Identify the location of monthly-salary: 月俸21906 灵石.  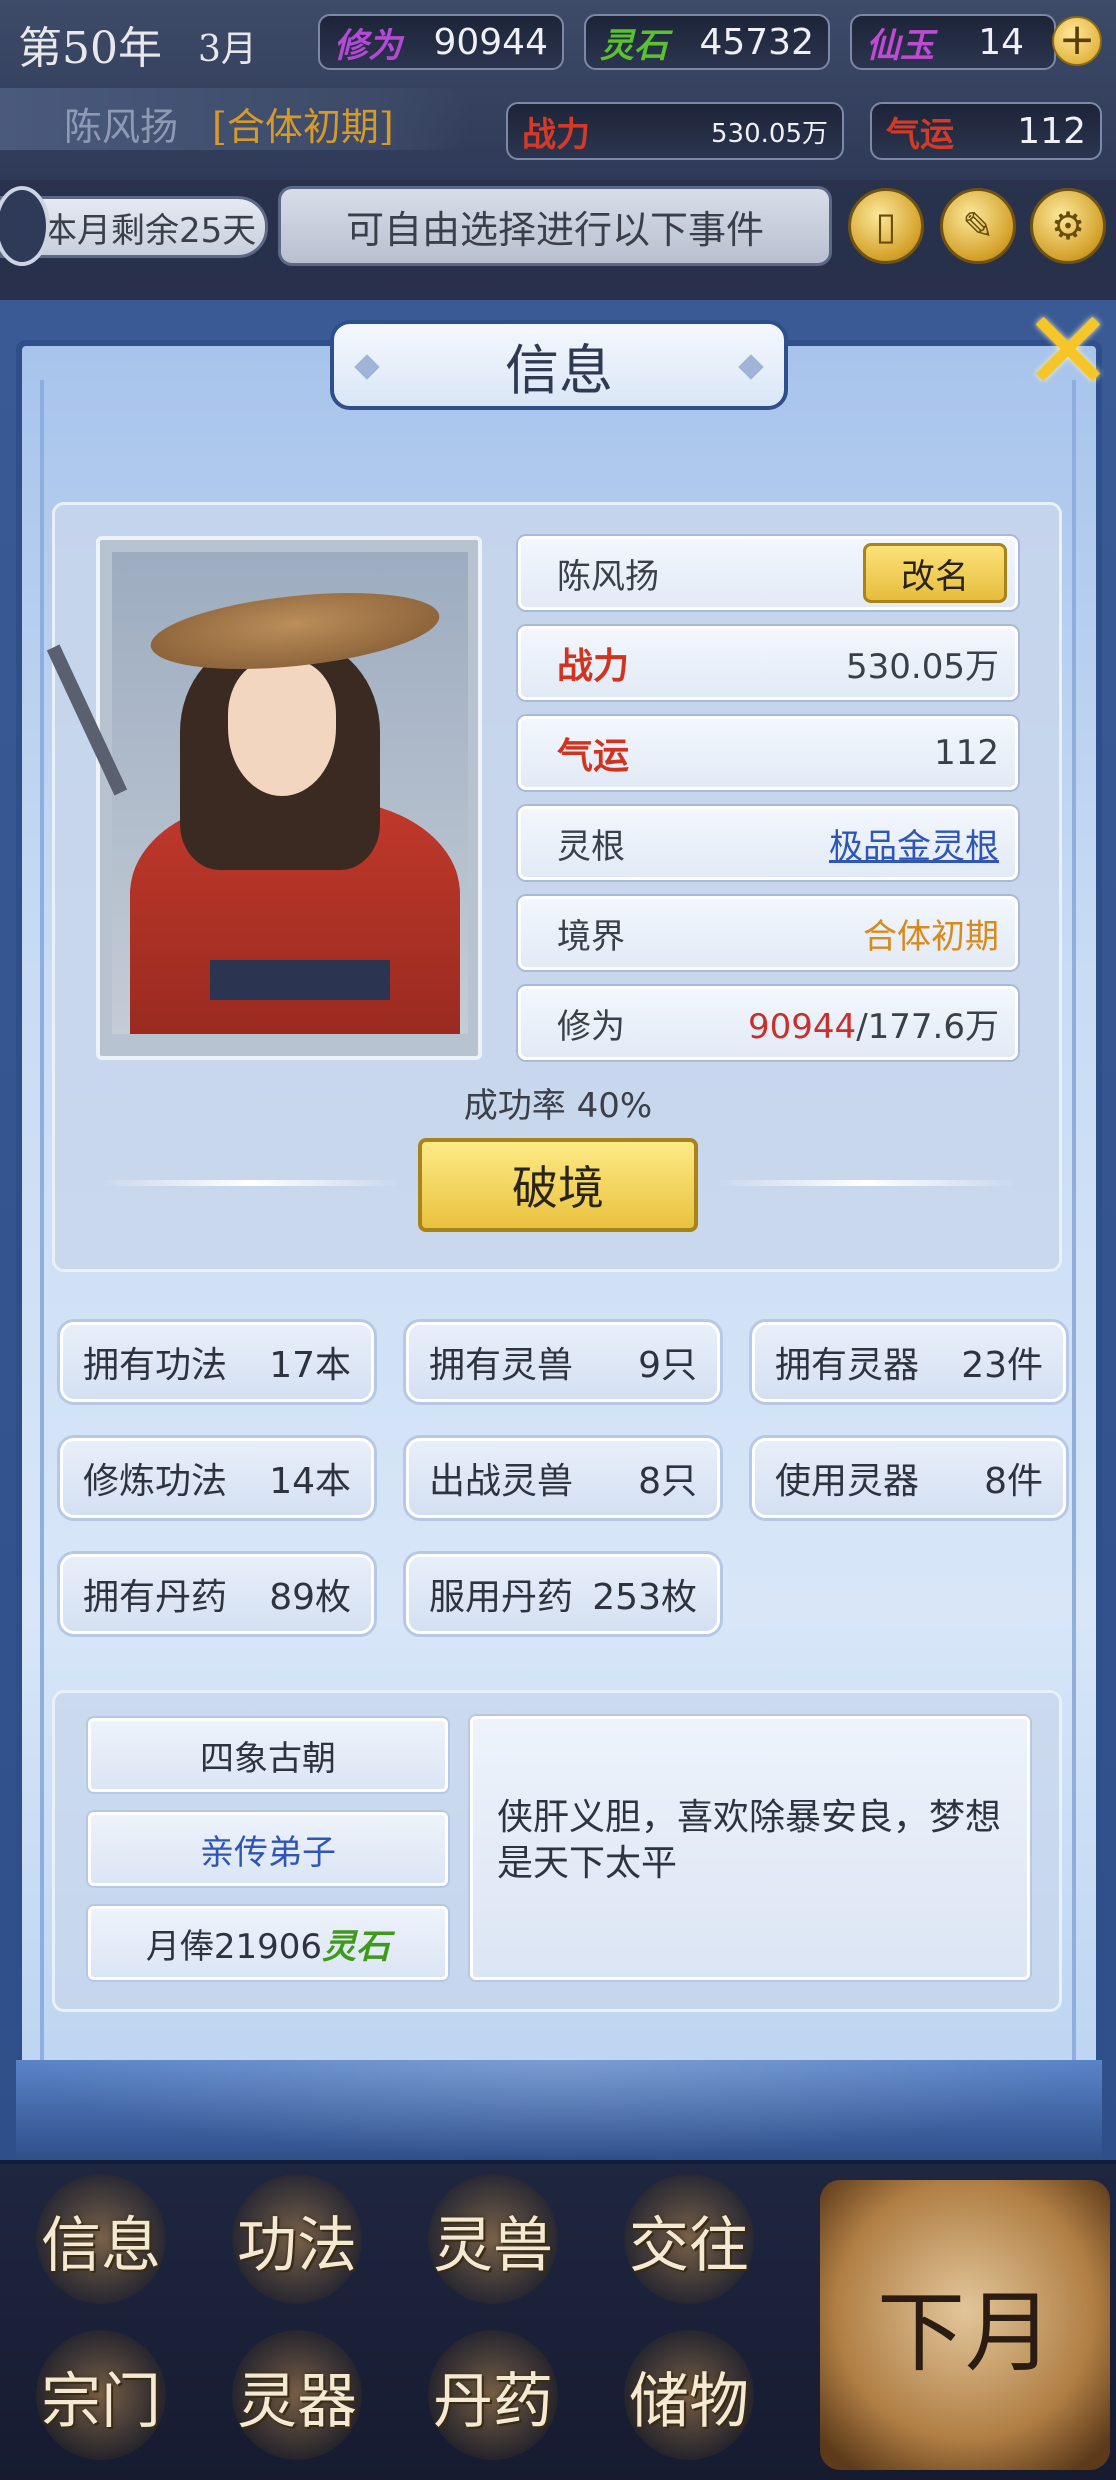
(268, 1943).